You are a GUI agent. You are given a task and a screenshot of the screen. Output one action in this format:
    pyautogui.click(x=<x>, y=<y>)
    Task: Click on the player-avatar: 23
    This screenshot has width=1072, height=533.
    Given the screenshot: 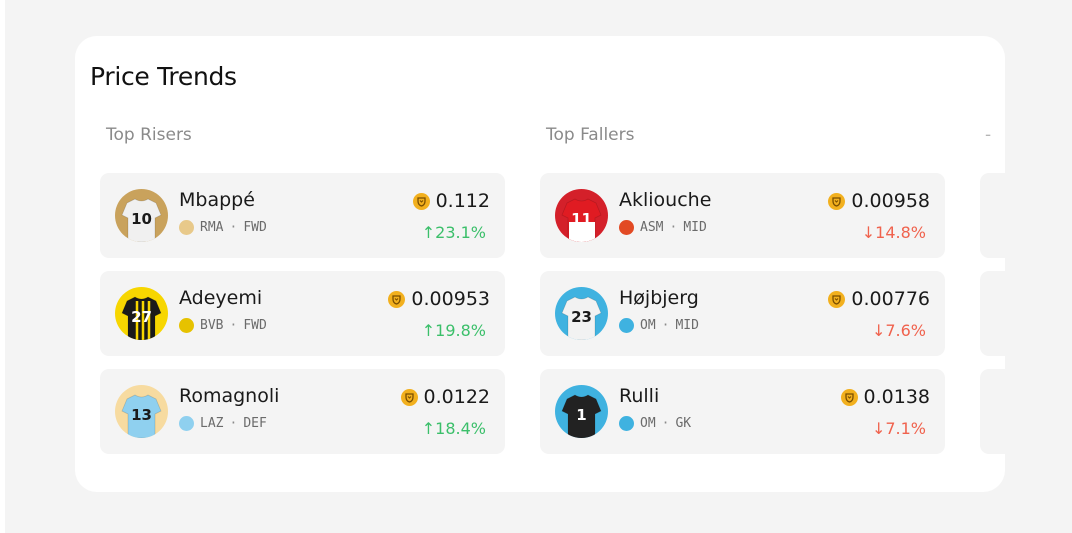 What is the action you would take?
    pyautogui.click(x=581, y=313)
    